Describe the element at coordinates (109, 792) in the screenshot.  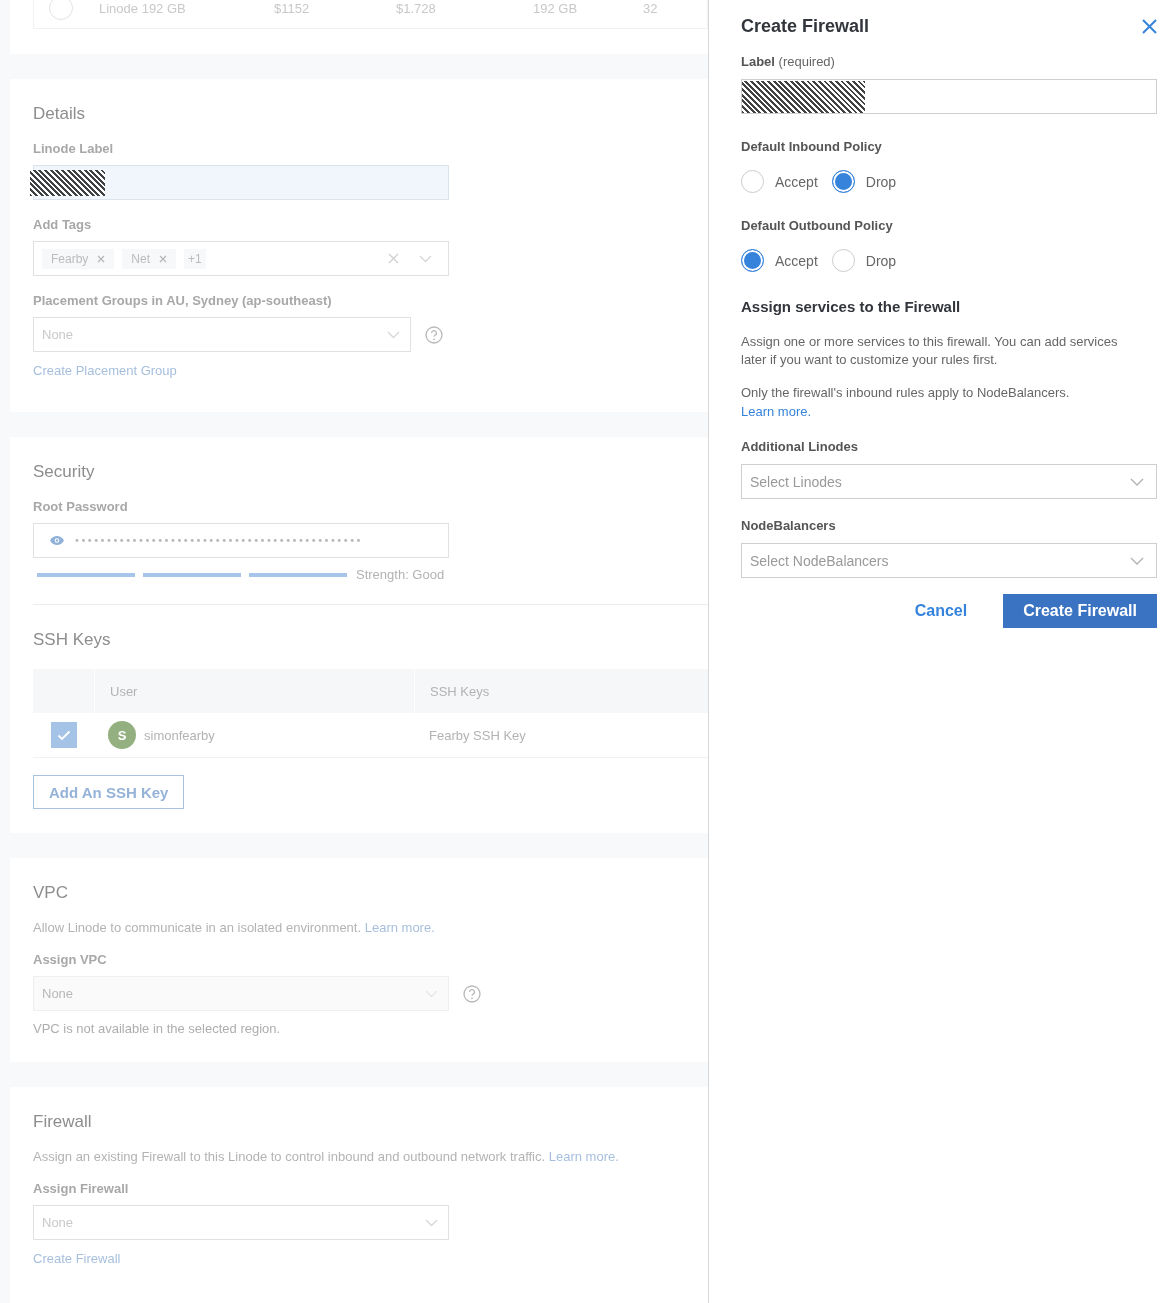
I see `add-ssh-key-button: Add An SSH Key` at that location.